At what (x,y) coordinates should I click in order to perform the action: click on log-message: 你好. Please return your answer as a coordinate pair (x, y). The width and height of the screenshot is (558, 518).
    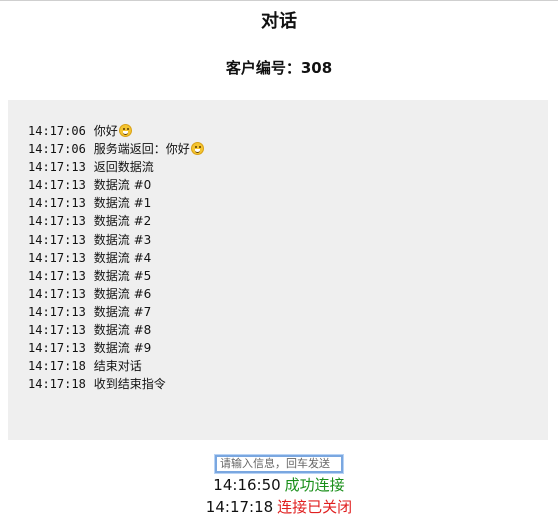
    Looking at the image, I should click on (105, 131).